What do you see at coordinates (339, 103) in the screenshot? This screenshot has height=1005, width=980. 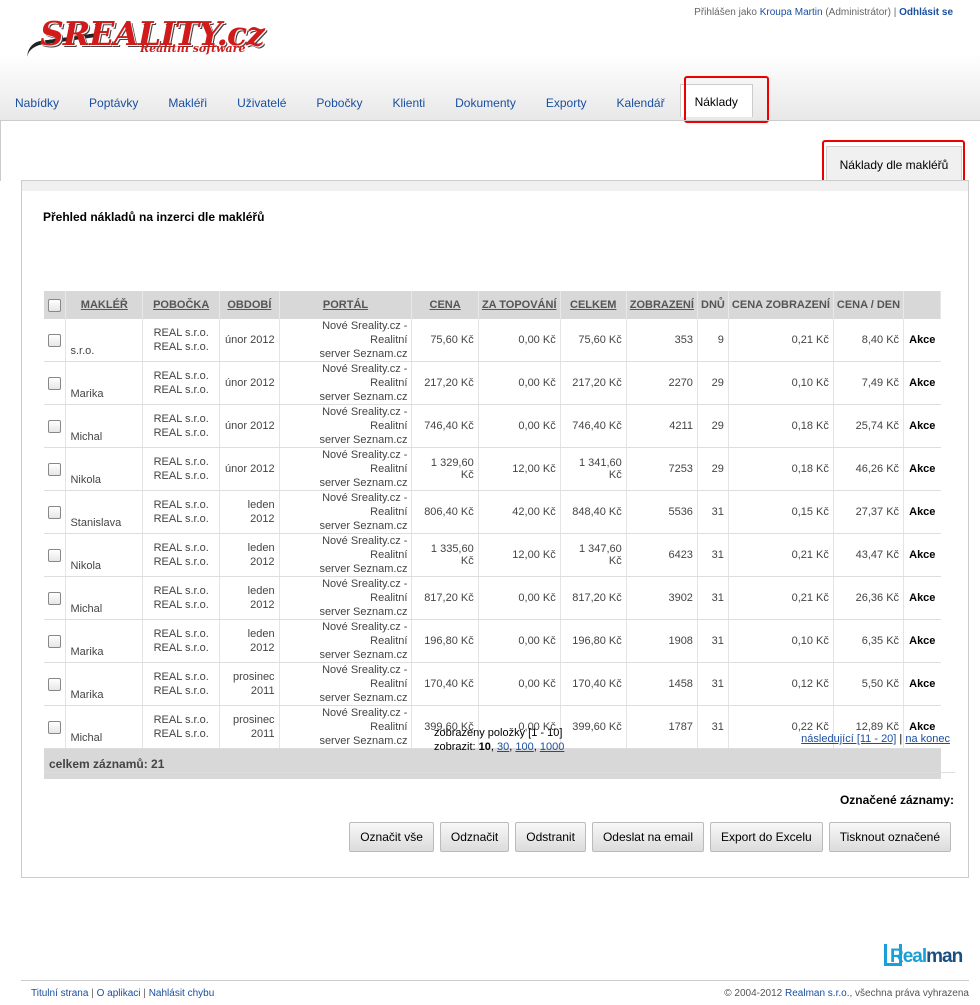 I see `nav-pobocky: Pobočky` at bounding box center [339, 103].